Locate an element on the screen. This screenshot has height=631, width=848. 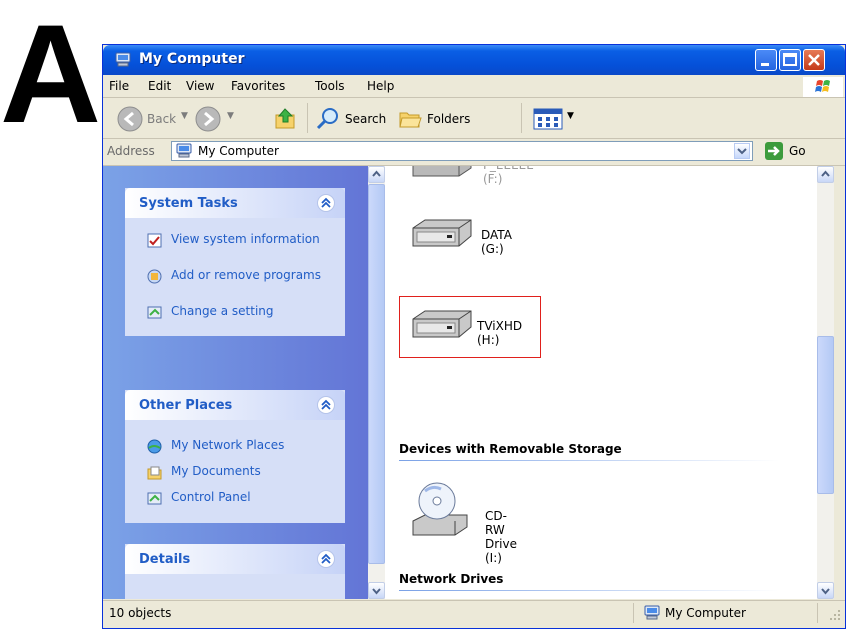
go-button is located at coordinates (774, 151).